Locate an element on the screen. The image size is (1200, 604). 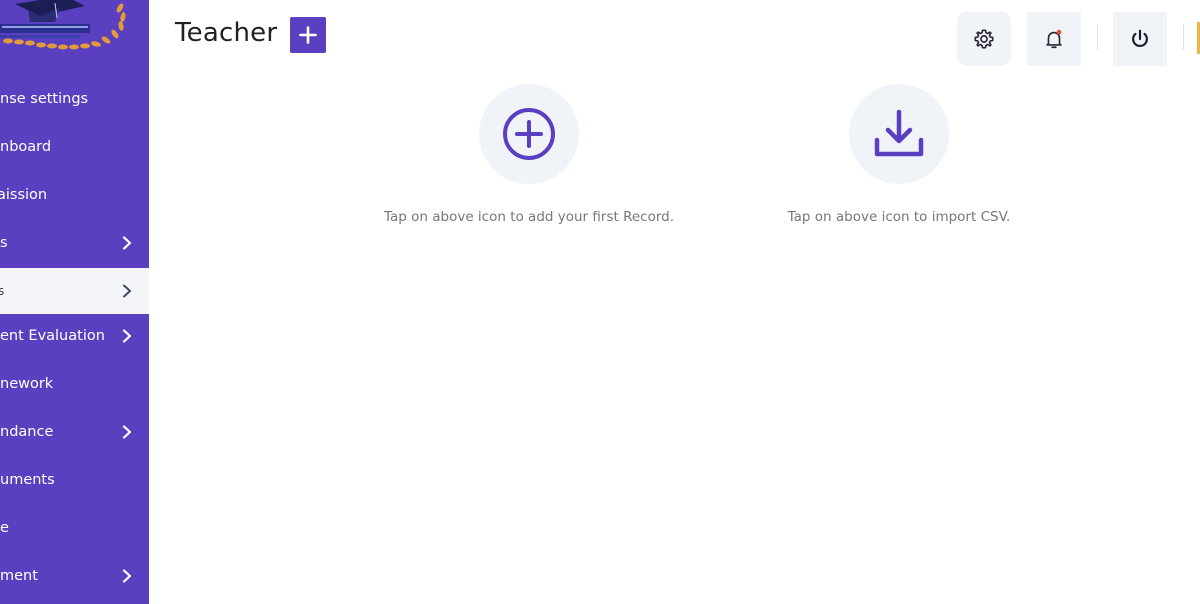
sidebar-item-teachers: s is located at coordinates (74, 291).